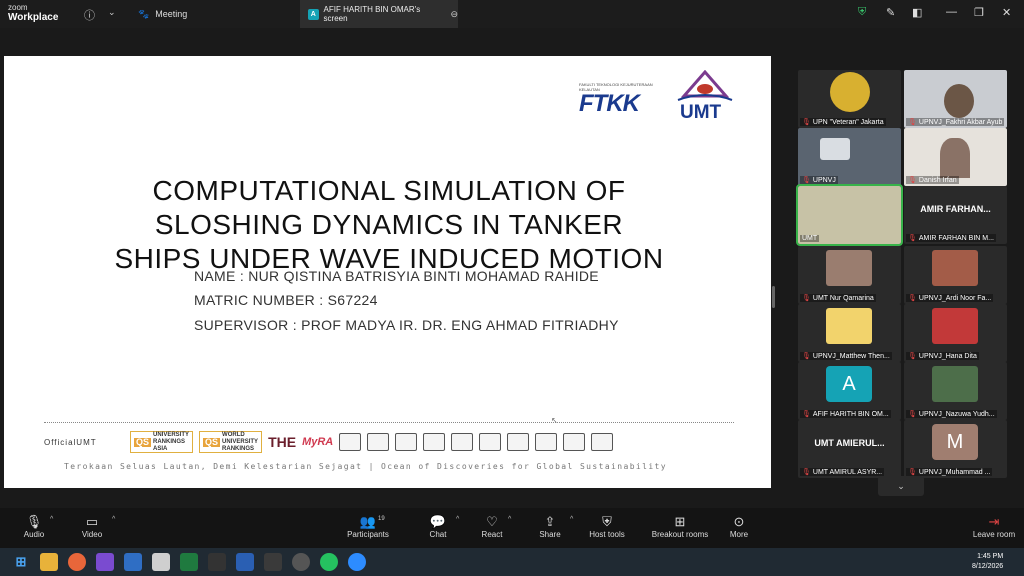 This screenshot has height=576, width=1024. I want to click on participant-name-text: UPNVJ_Hana Dita, so click(947, 356).